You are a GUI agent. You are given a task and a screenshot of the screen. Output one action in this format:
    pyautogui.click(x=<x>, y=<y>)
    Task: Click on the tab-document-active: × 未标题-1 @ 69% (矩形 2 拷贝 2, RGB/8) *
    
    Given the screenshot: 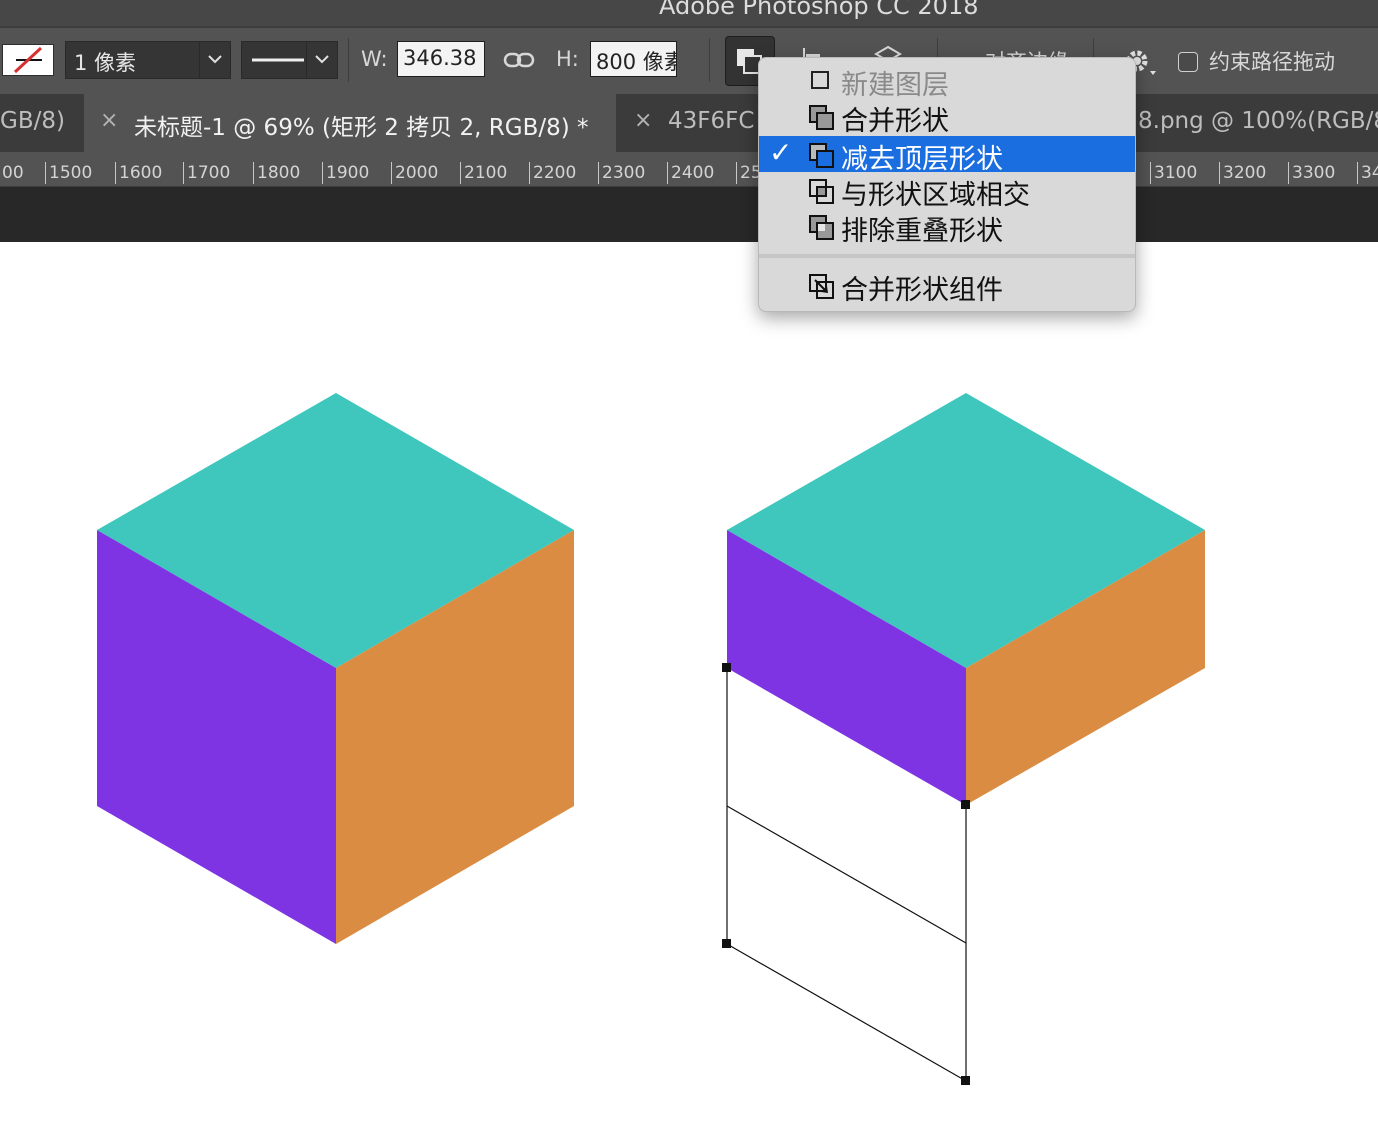 What is the action you would take?
    pyautogui.click(x=350, y=123)
    